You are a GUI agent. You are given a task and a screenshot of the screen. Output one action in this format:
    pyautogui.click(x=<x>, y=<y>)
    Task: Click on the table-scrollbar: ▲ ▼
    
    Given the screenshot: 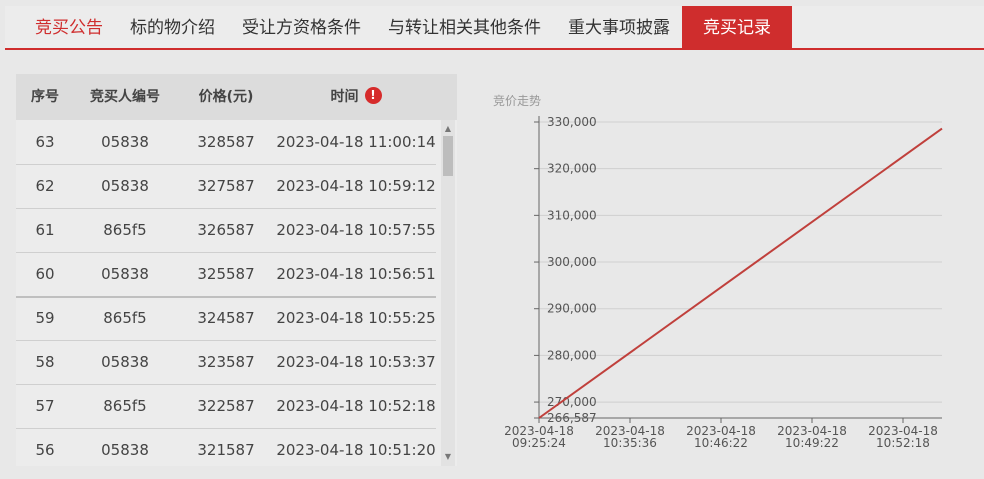 What is the action you would take?
    pyautogui.click(x=448, y=293)
    